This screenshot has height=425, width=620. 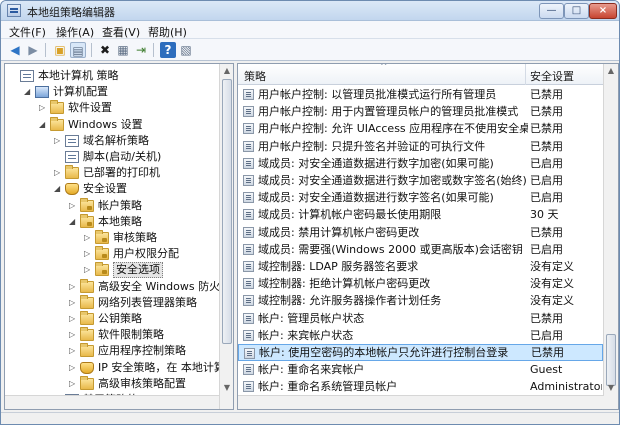 I want to click on tree-item: ▷ 公钥策略, so click(x=112, y=319).